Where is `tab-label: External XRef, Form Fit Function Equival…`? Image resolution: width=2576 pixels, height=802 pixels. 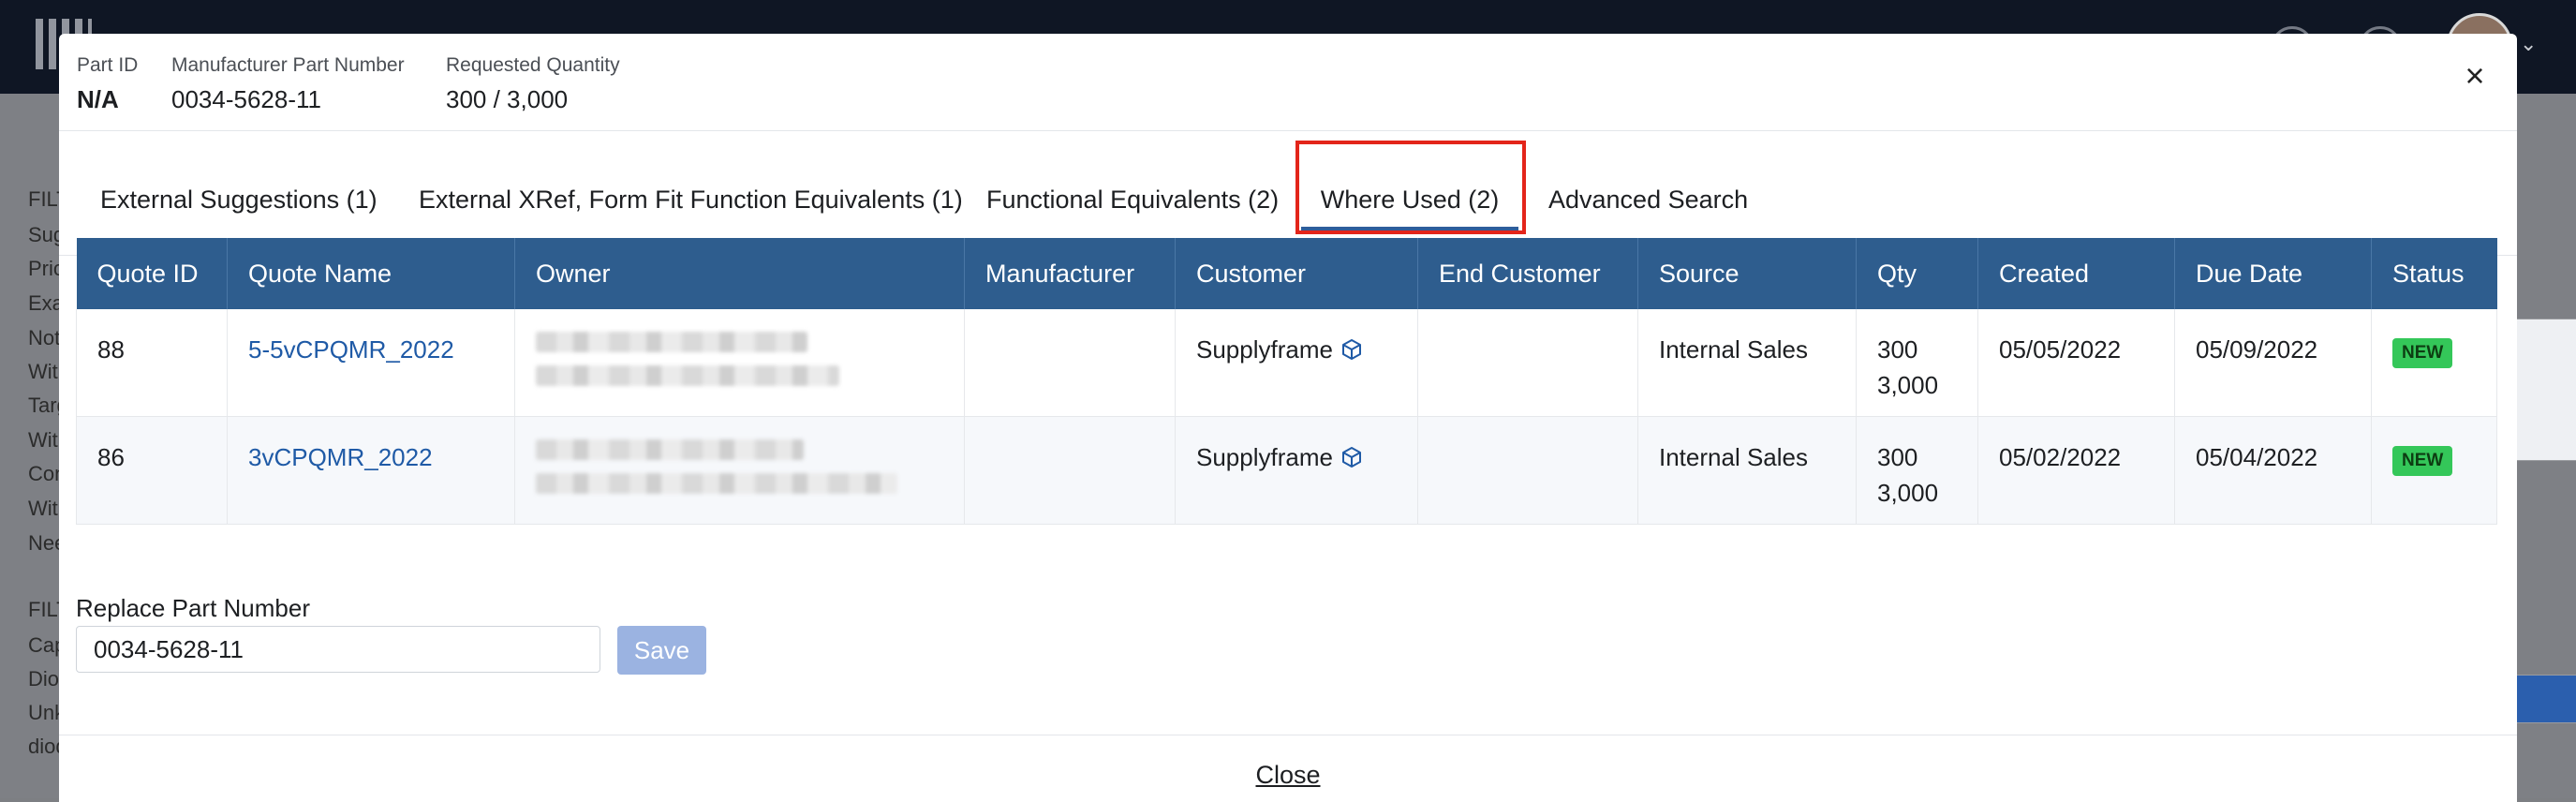
tab-label: External XRef, Form Fit Function Equival… is located at coordinates (691, 200).